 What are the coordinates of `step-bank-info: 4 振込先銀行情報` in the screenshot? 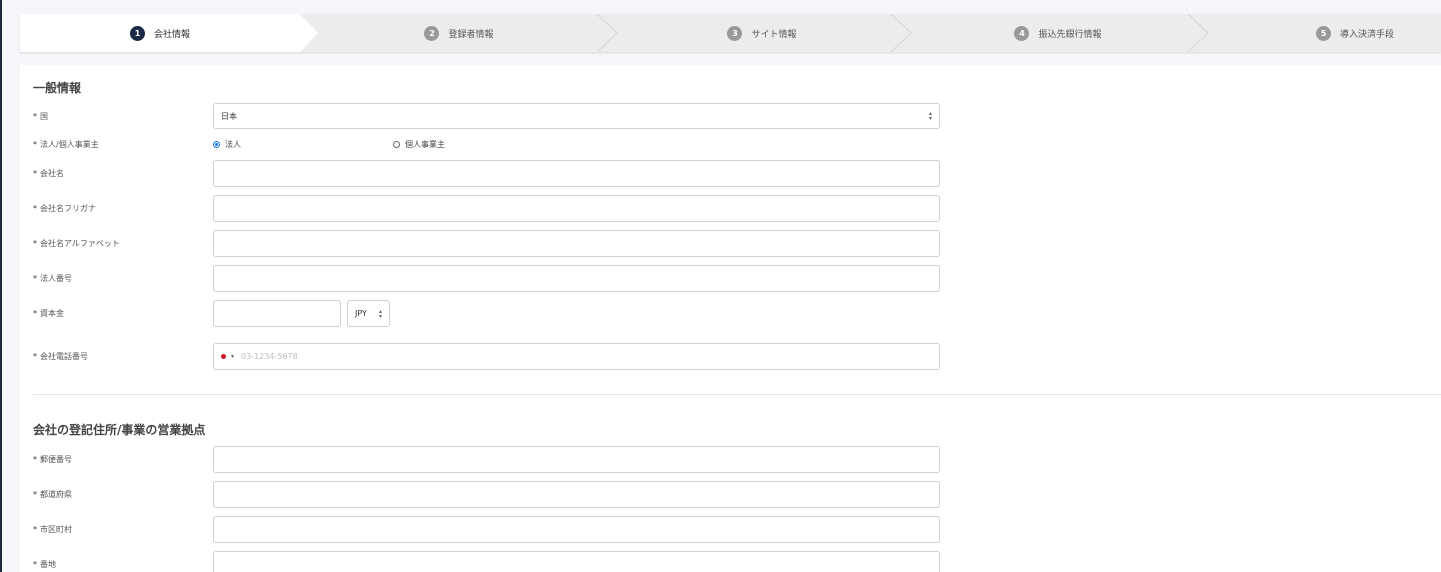 It's located at (1058, 33).